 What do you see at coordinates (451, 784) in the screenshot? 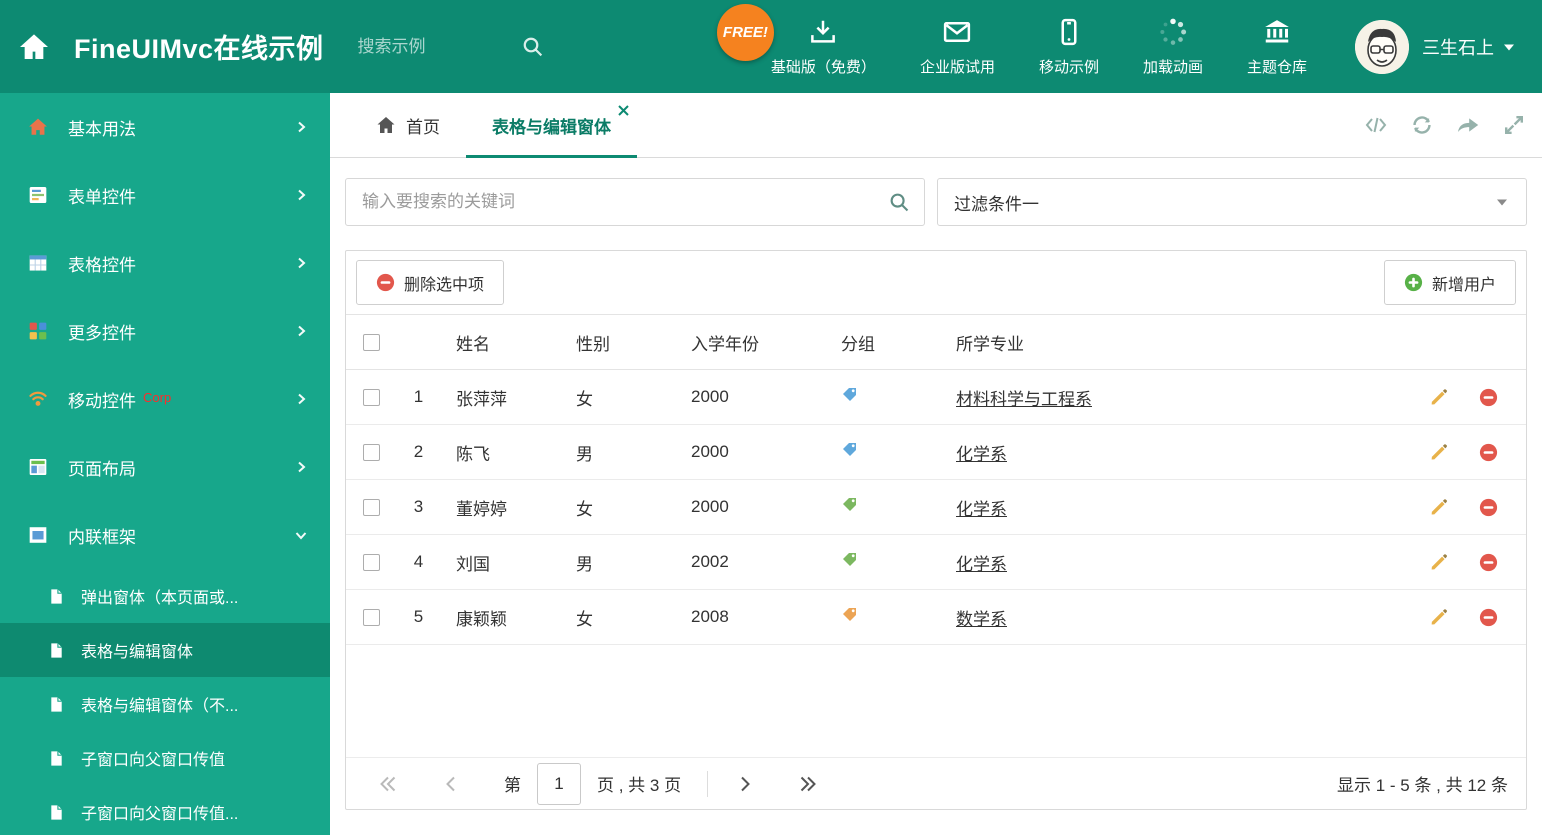
I see `prev-page-button` at bounding box center [451, 784].